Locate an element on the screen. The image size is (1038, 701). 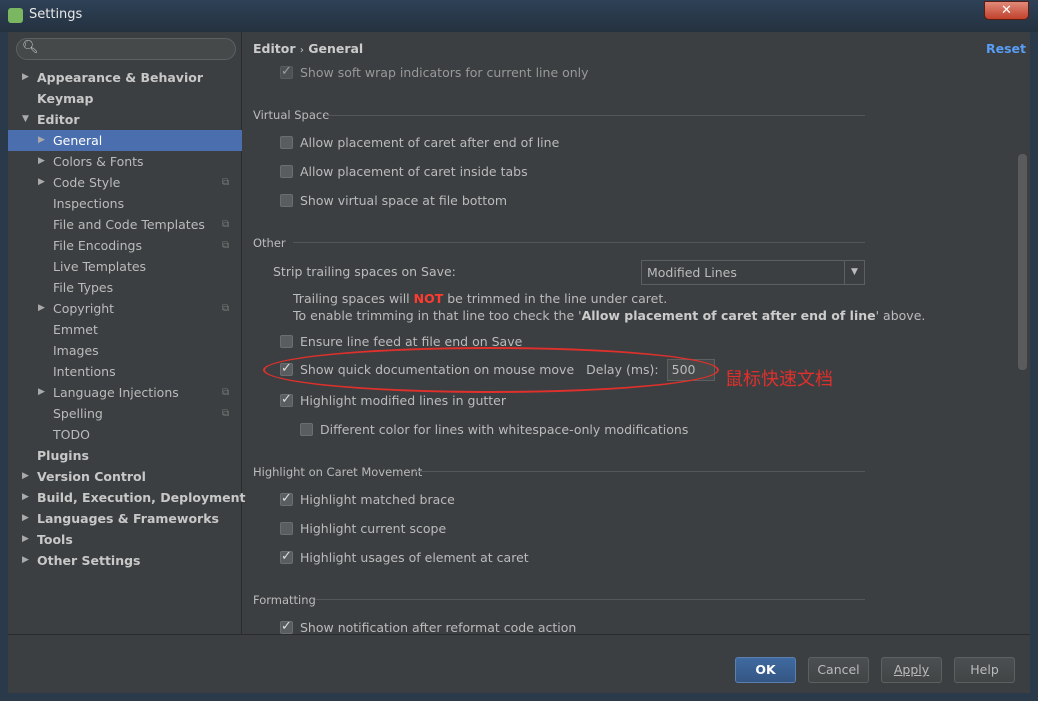
sidebar-item-language-injections: ▶ Language Injections ⧉ is located at coordinates (125, 392).